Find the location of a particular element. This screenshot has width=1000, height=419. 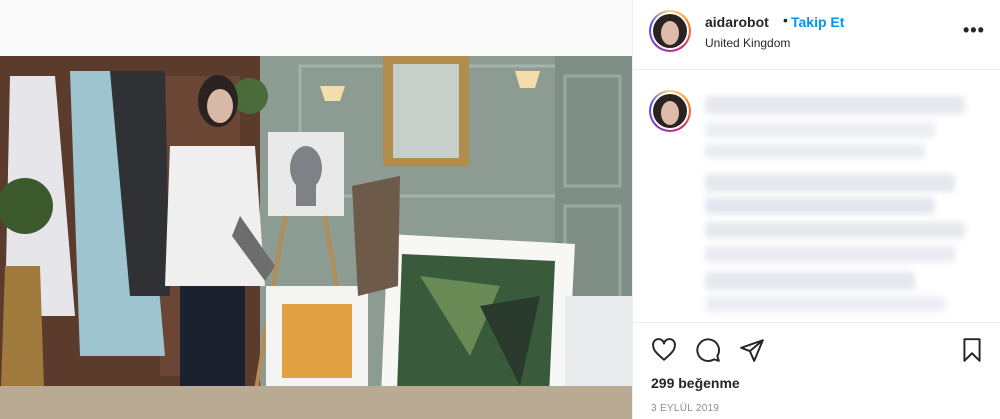

like-count: 299 beğenme is located at coordinates (695, 383).